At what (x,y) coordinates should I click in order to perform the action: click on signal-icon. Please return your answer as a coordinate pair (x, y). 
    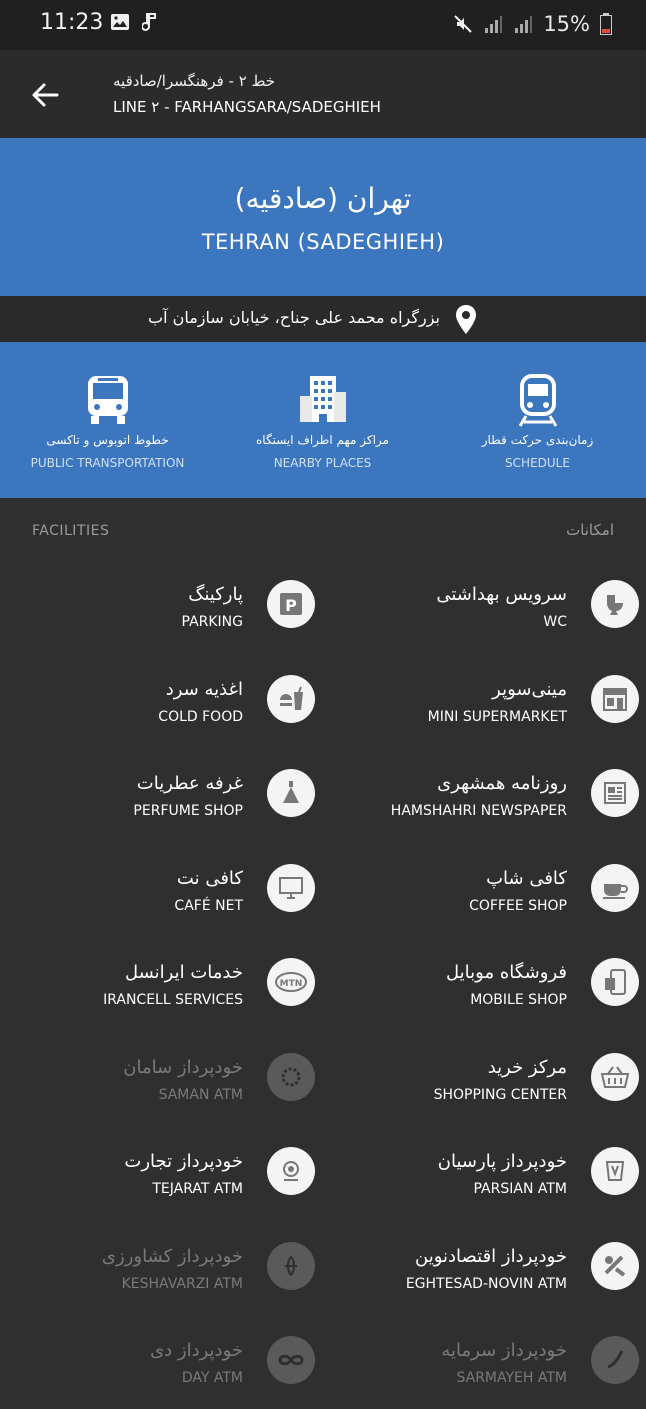
    Looking at the image, I should click on (494, 24).